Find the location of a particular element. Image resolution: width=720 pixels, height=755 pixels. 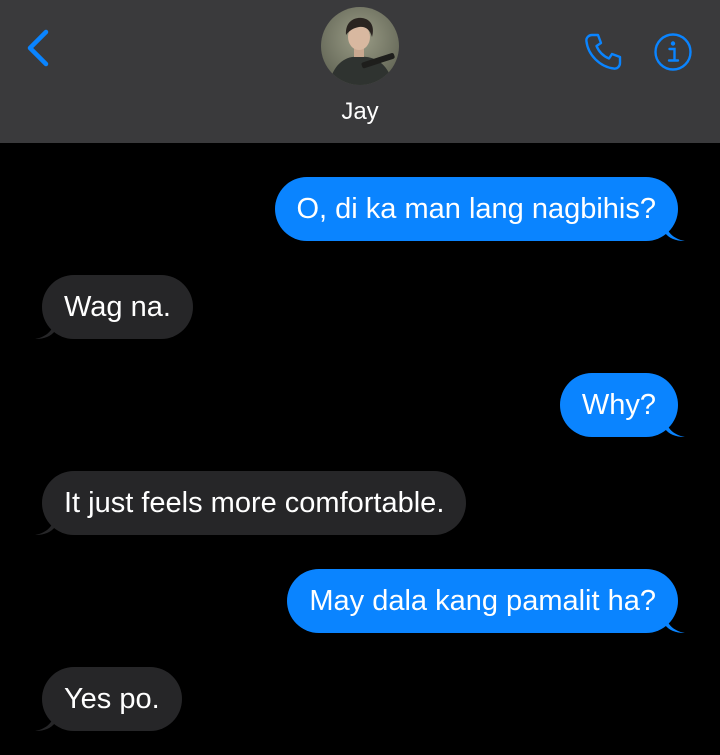

sent-message-bubble: Why? is located at coordinates (622, 405).